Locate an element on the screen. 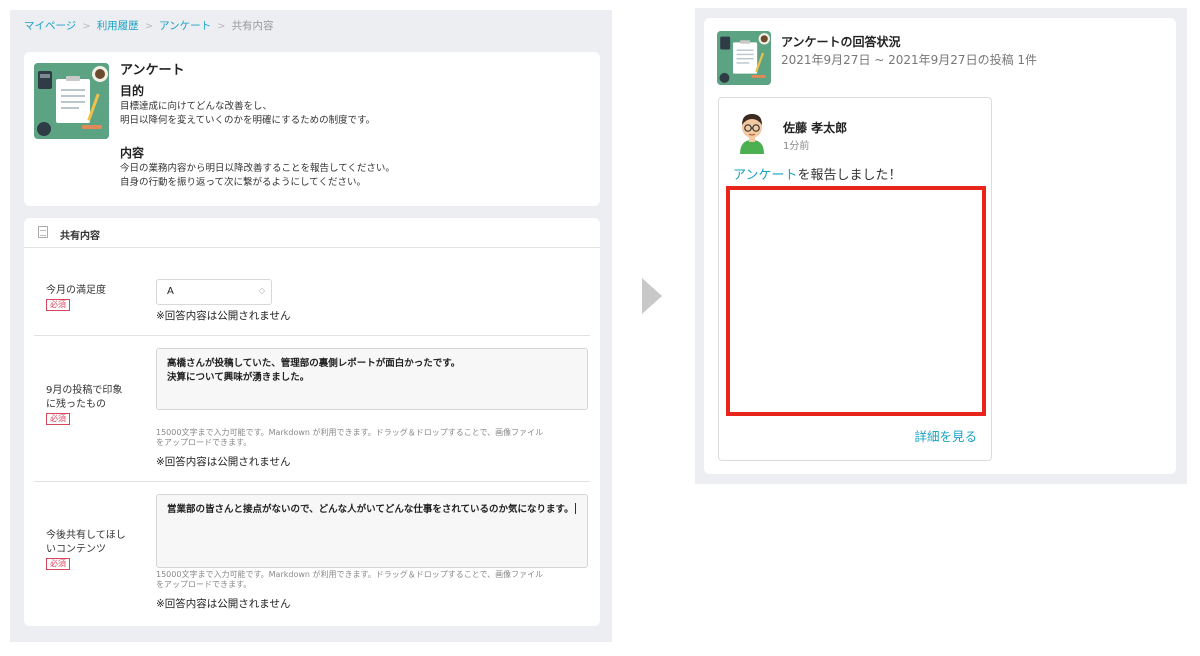  breadcrumb-history: 利用履歴 is located at coordinates (118, 26).